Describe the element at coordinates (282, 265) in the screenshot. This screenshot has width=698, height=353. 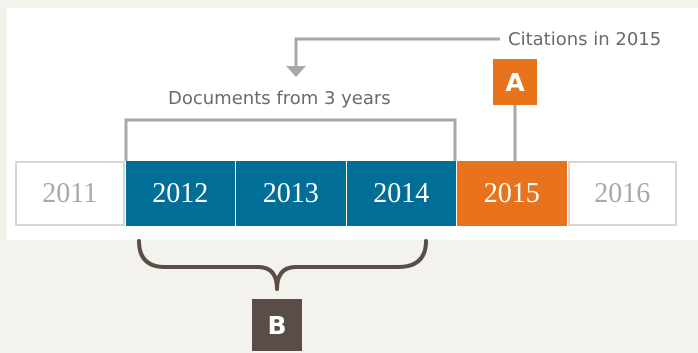
I see `curly-brace-icon` at that location.